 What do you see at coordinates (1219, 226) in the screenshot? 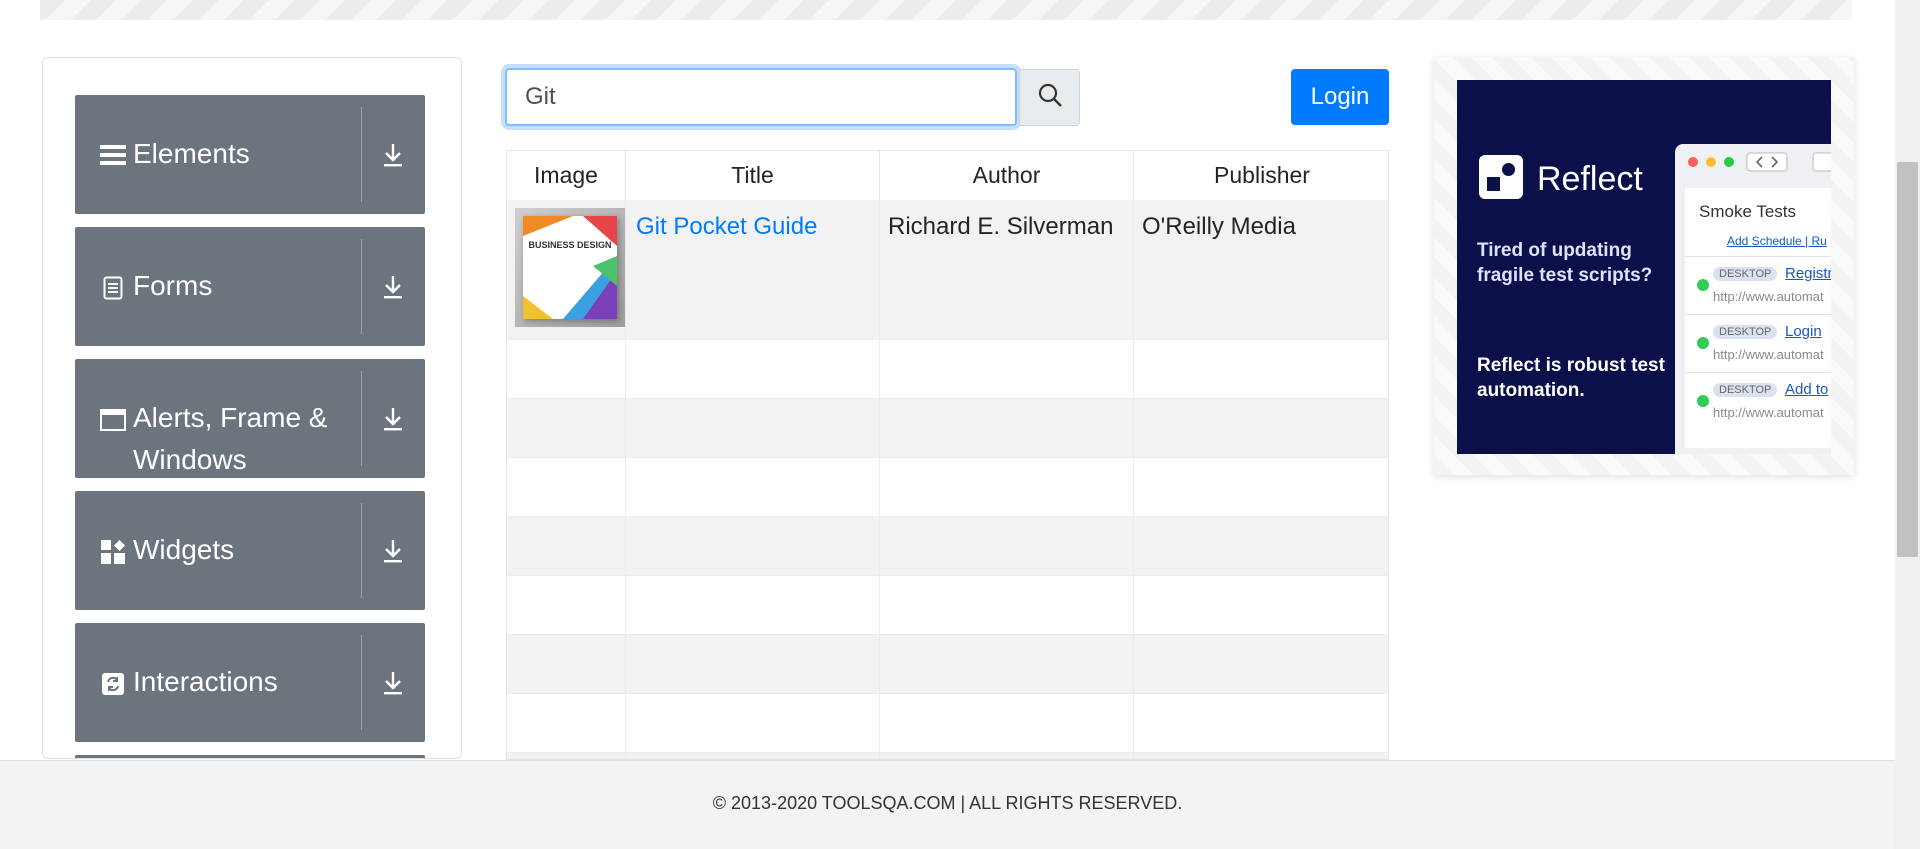
I see `book-publisher: O'Reilly Media` at bounding box center [1219, 226].